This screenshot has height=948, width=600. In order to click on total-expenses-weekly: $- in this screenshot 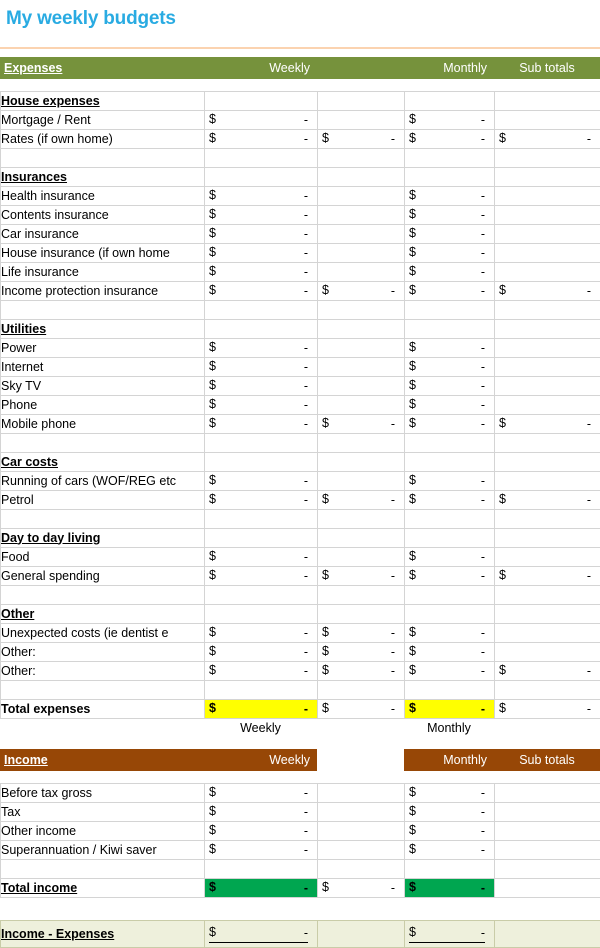, I will do `click(261, 709)`.